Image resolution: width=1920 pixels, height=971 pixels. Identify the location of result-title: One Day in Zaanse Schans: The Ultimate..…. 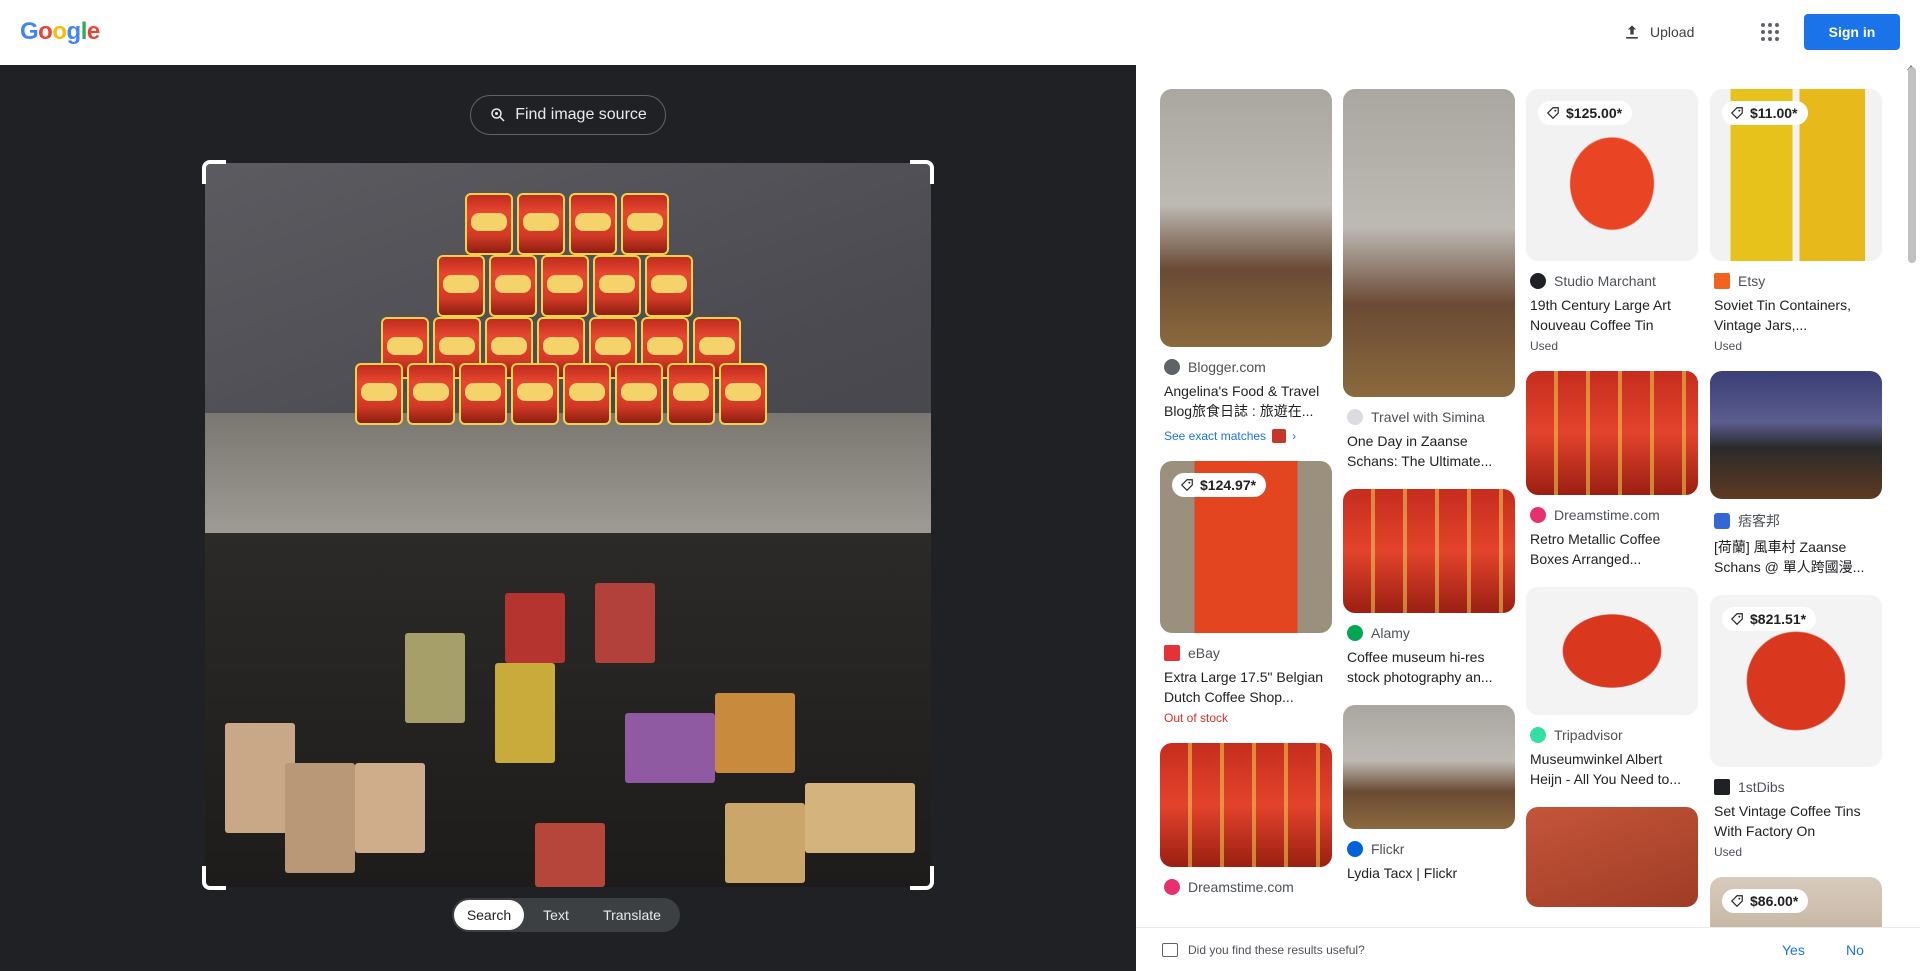
(1429, 448).